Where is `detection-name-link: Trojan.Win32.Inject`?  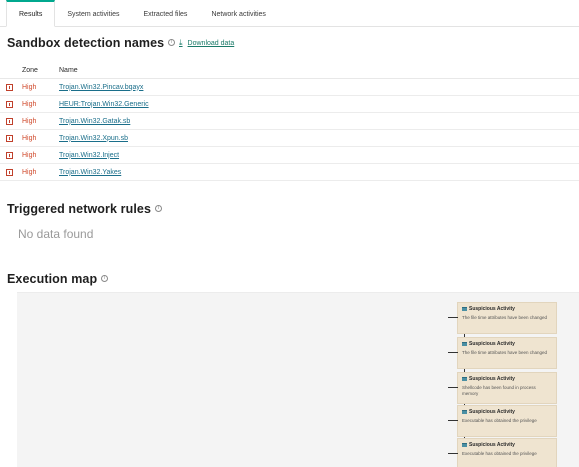
detection-name-link: Trojan.Win32.Inject is located at coordinates (89, 155).